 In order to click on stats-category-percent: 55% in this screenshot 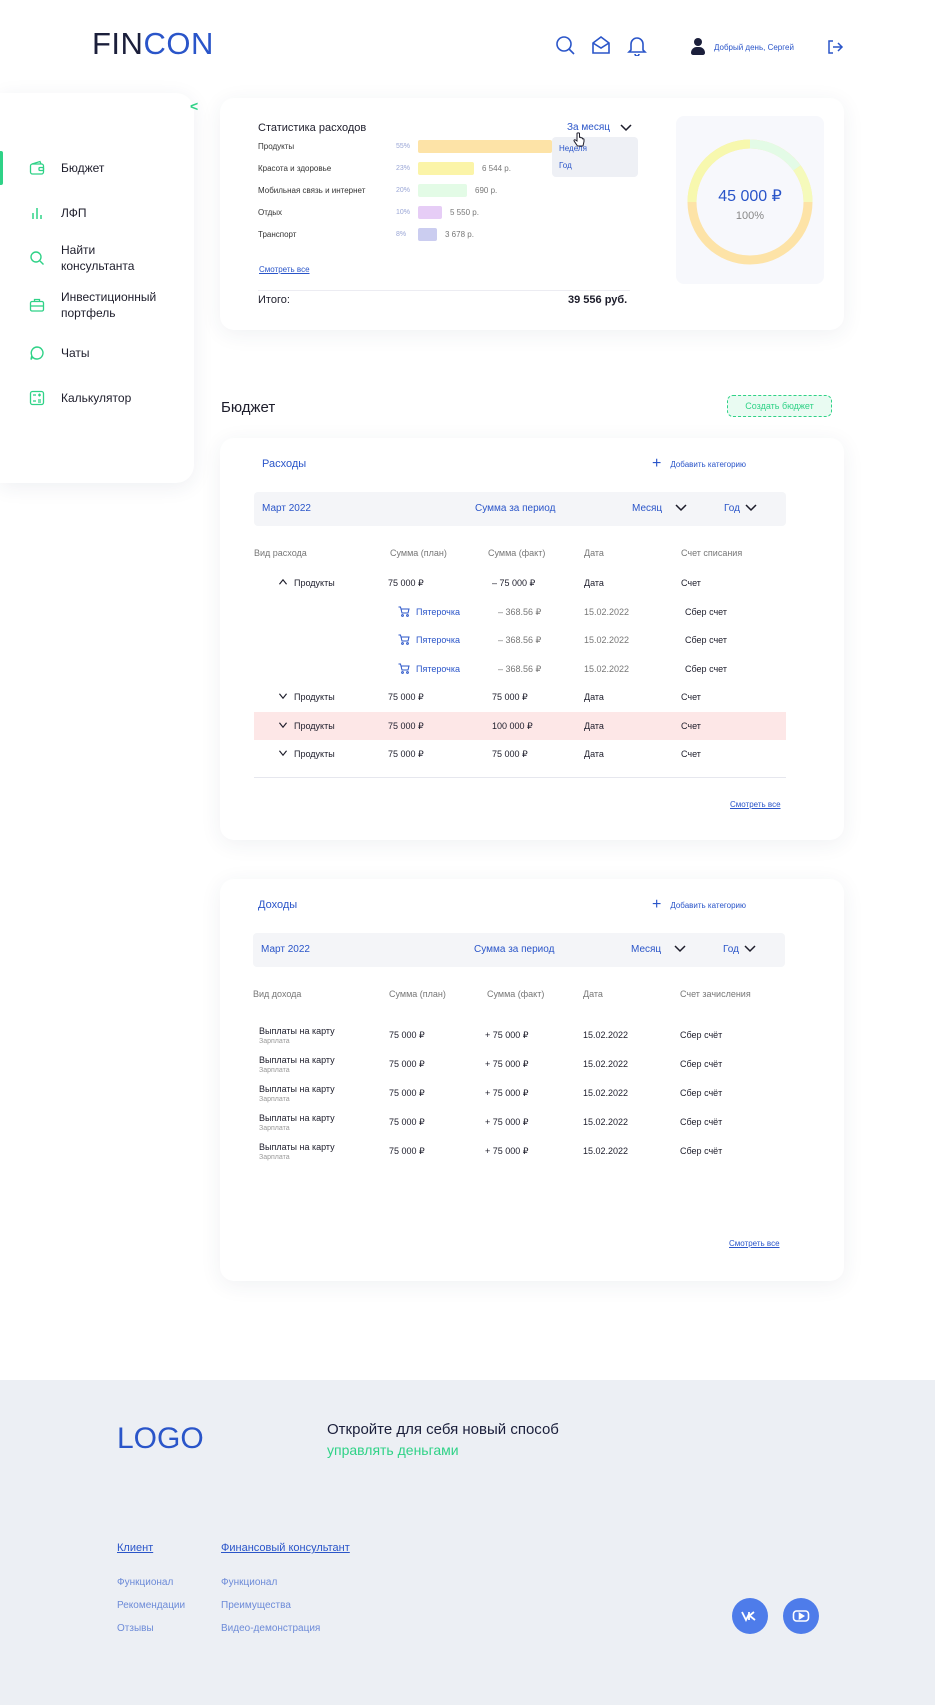, I will do `click(403, 146)`.